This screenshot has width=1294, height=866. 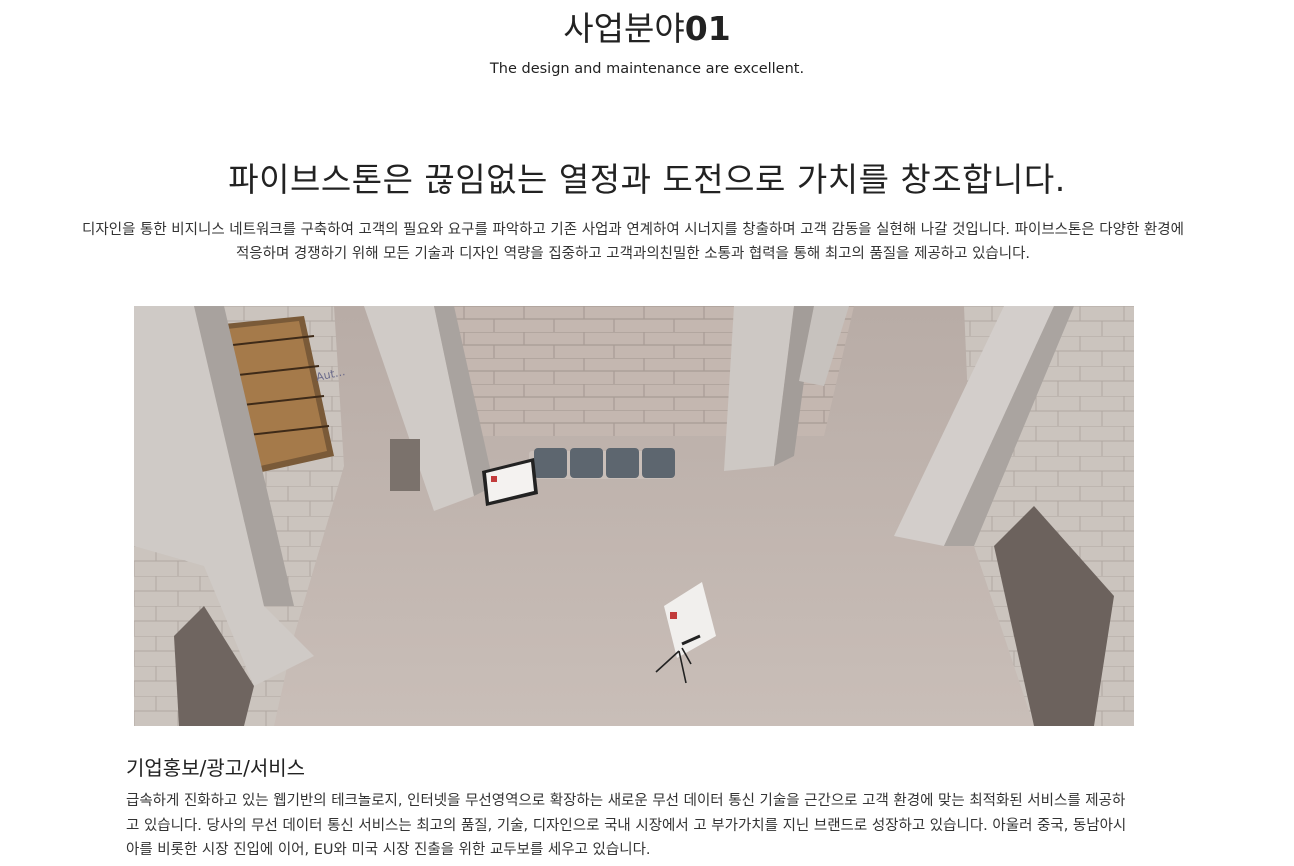 I want to click on section-title: 기업홍보/광고/서비스, so click(x=216, y=768).